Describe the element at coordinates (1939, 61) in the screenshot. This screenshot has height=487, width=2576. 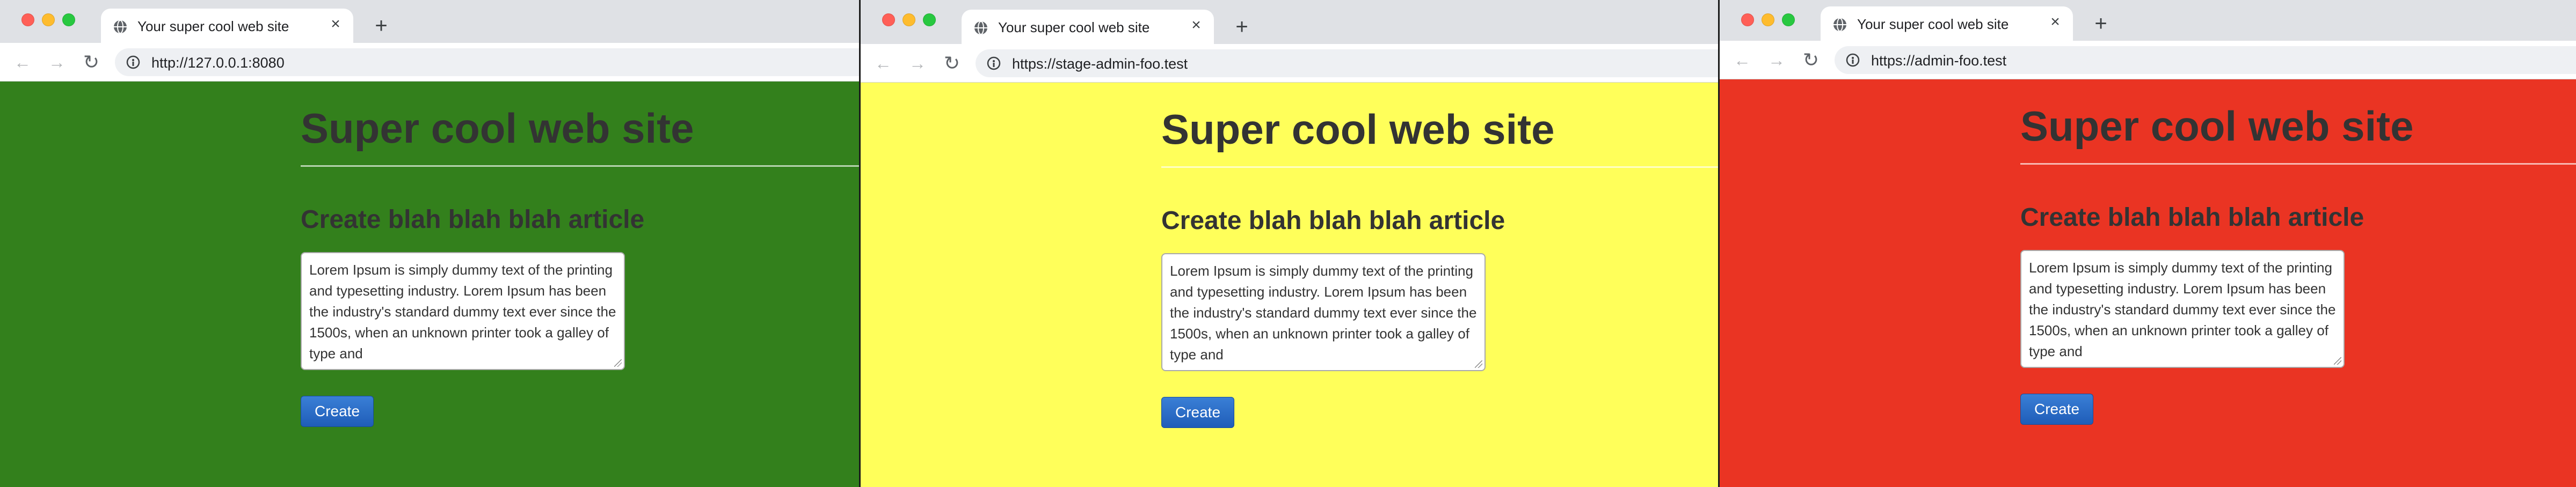
I see `url-text: https://admin-foo.test` at that location.